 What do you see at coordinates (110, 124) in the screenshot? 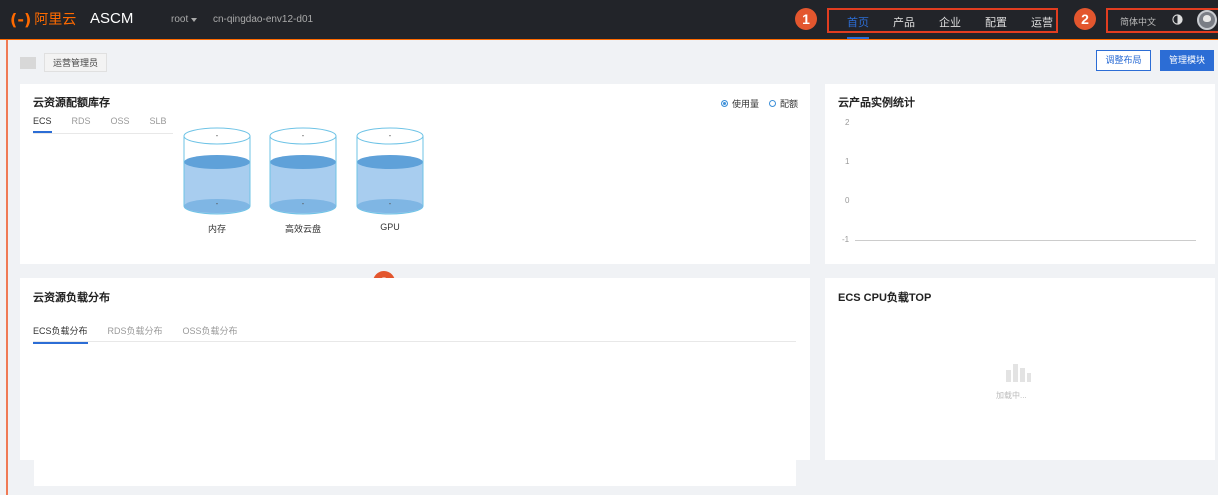
I see `quota-tabs: ECS RDS OSS SLB` at bounding box center [110, 124].